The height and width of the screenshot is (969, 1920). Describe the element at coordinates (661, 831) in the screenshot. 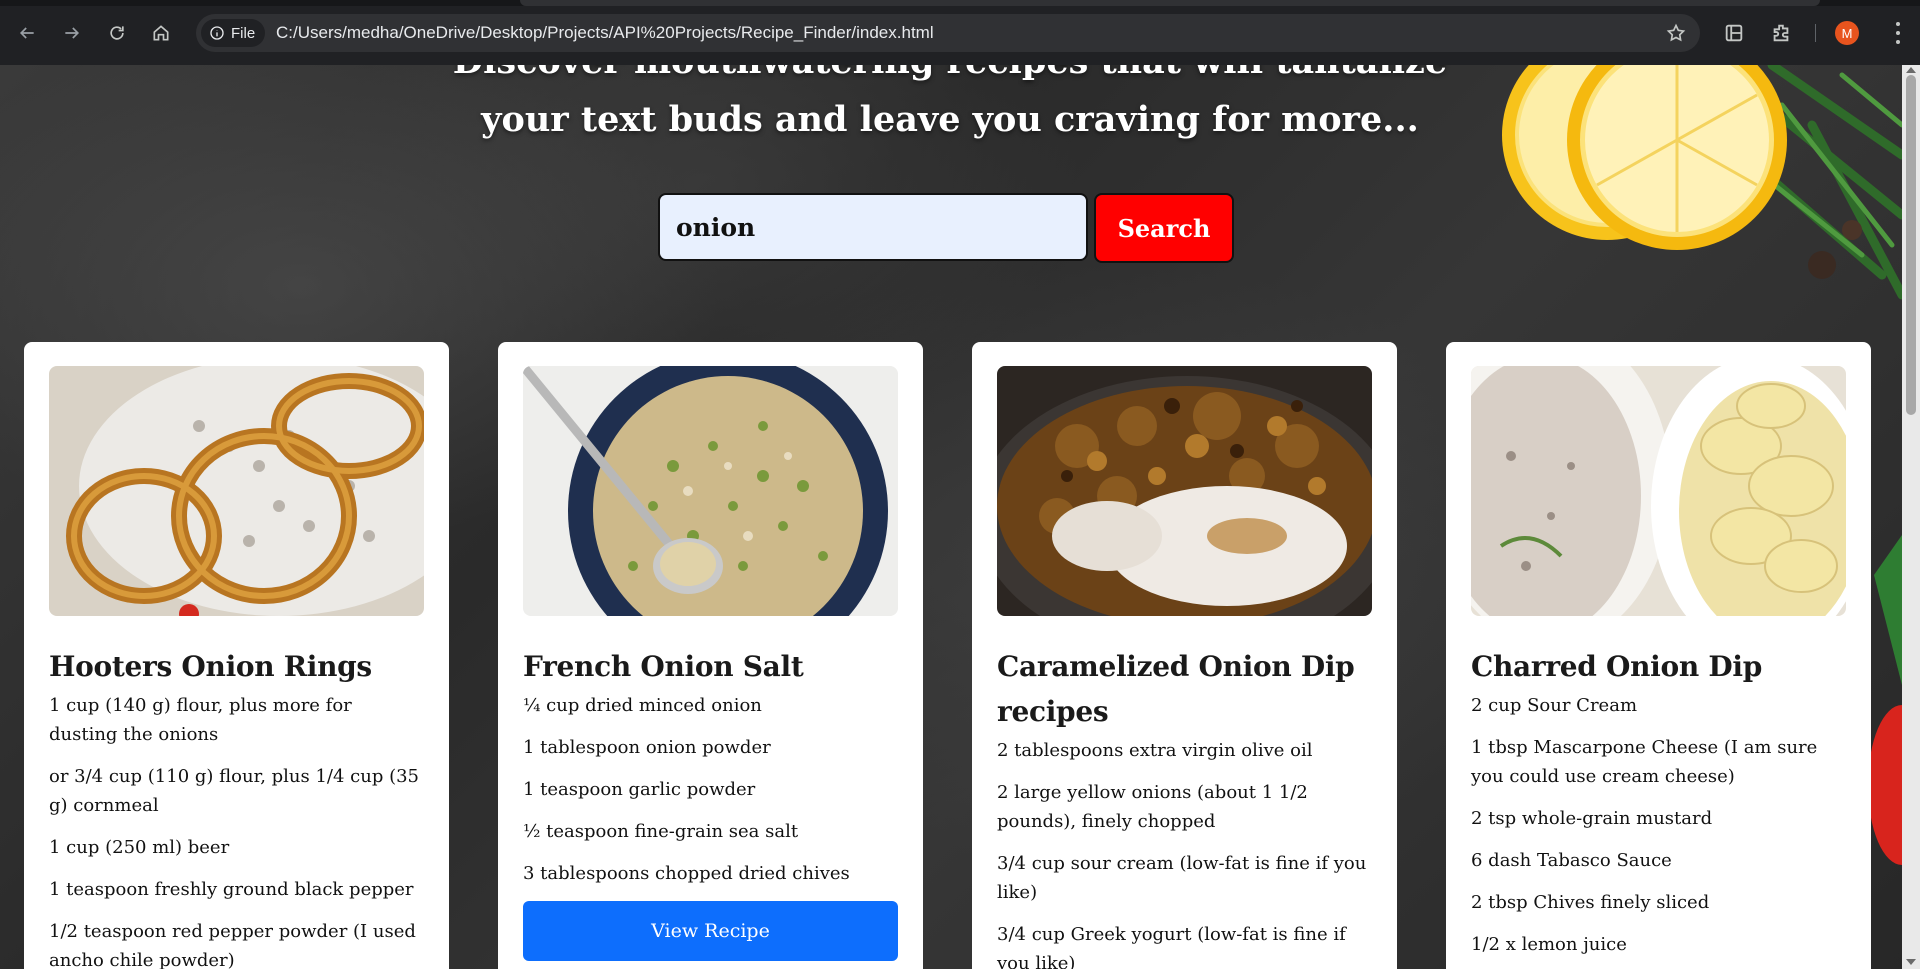

I see `ingredient-item: ½ teaspoon fine-grain sea salt` at that location.